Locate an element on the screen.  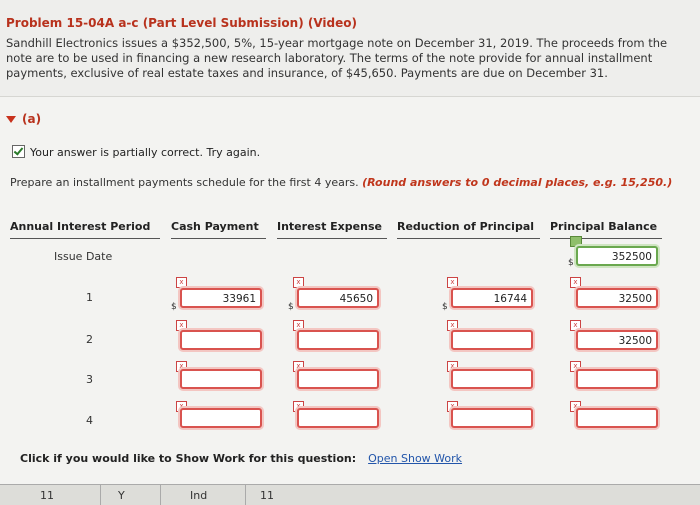
period-label: 2 is located at coordinates (89, 339).